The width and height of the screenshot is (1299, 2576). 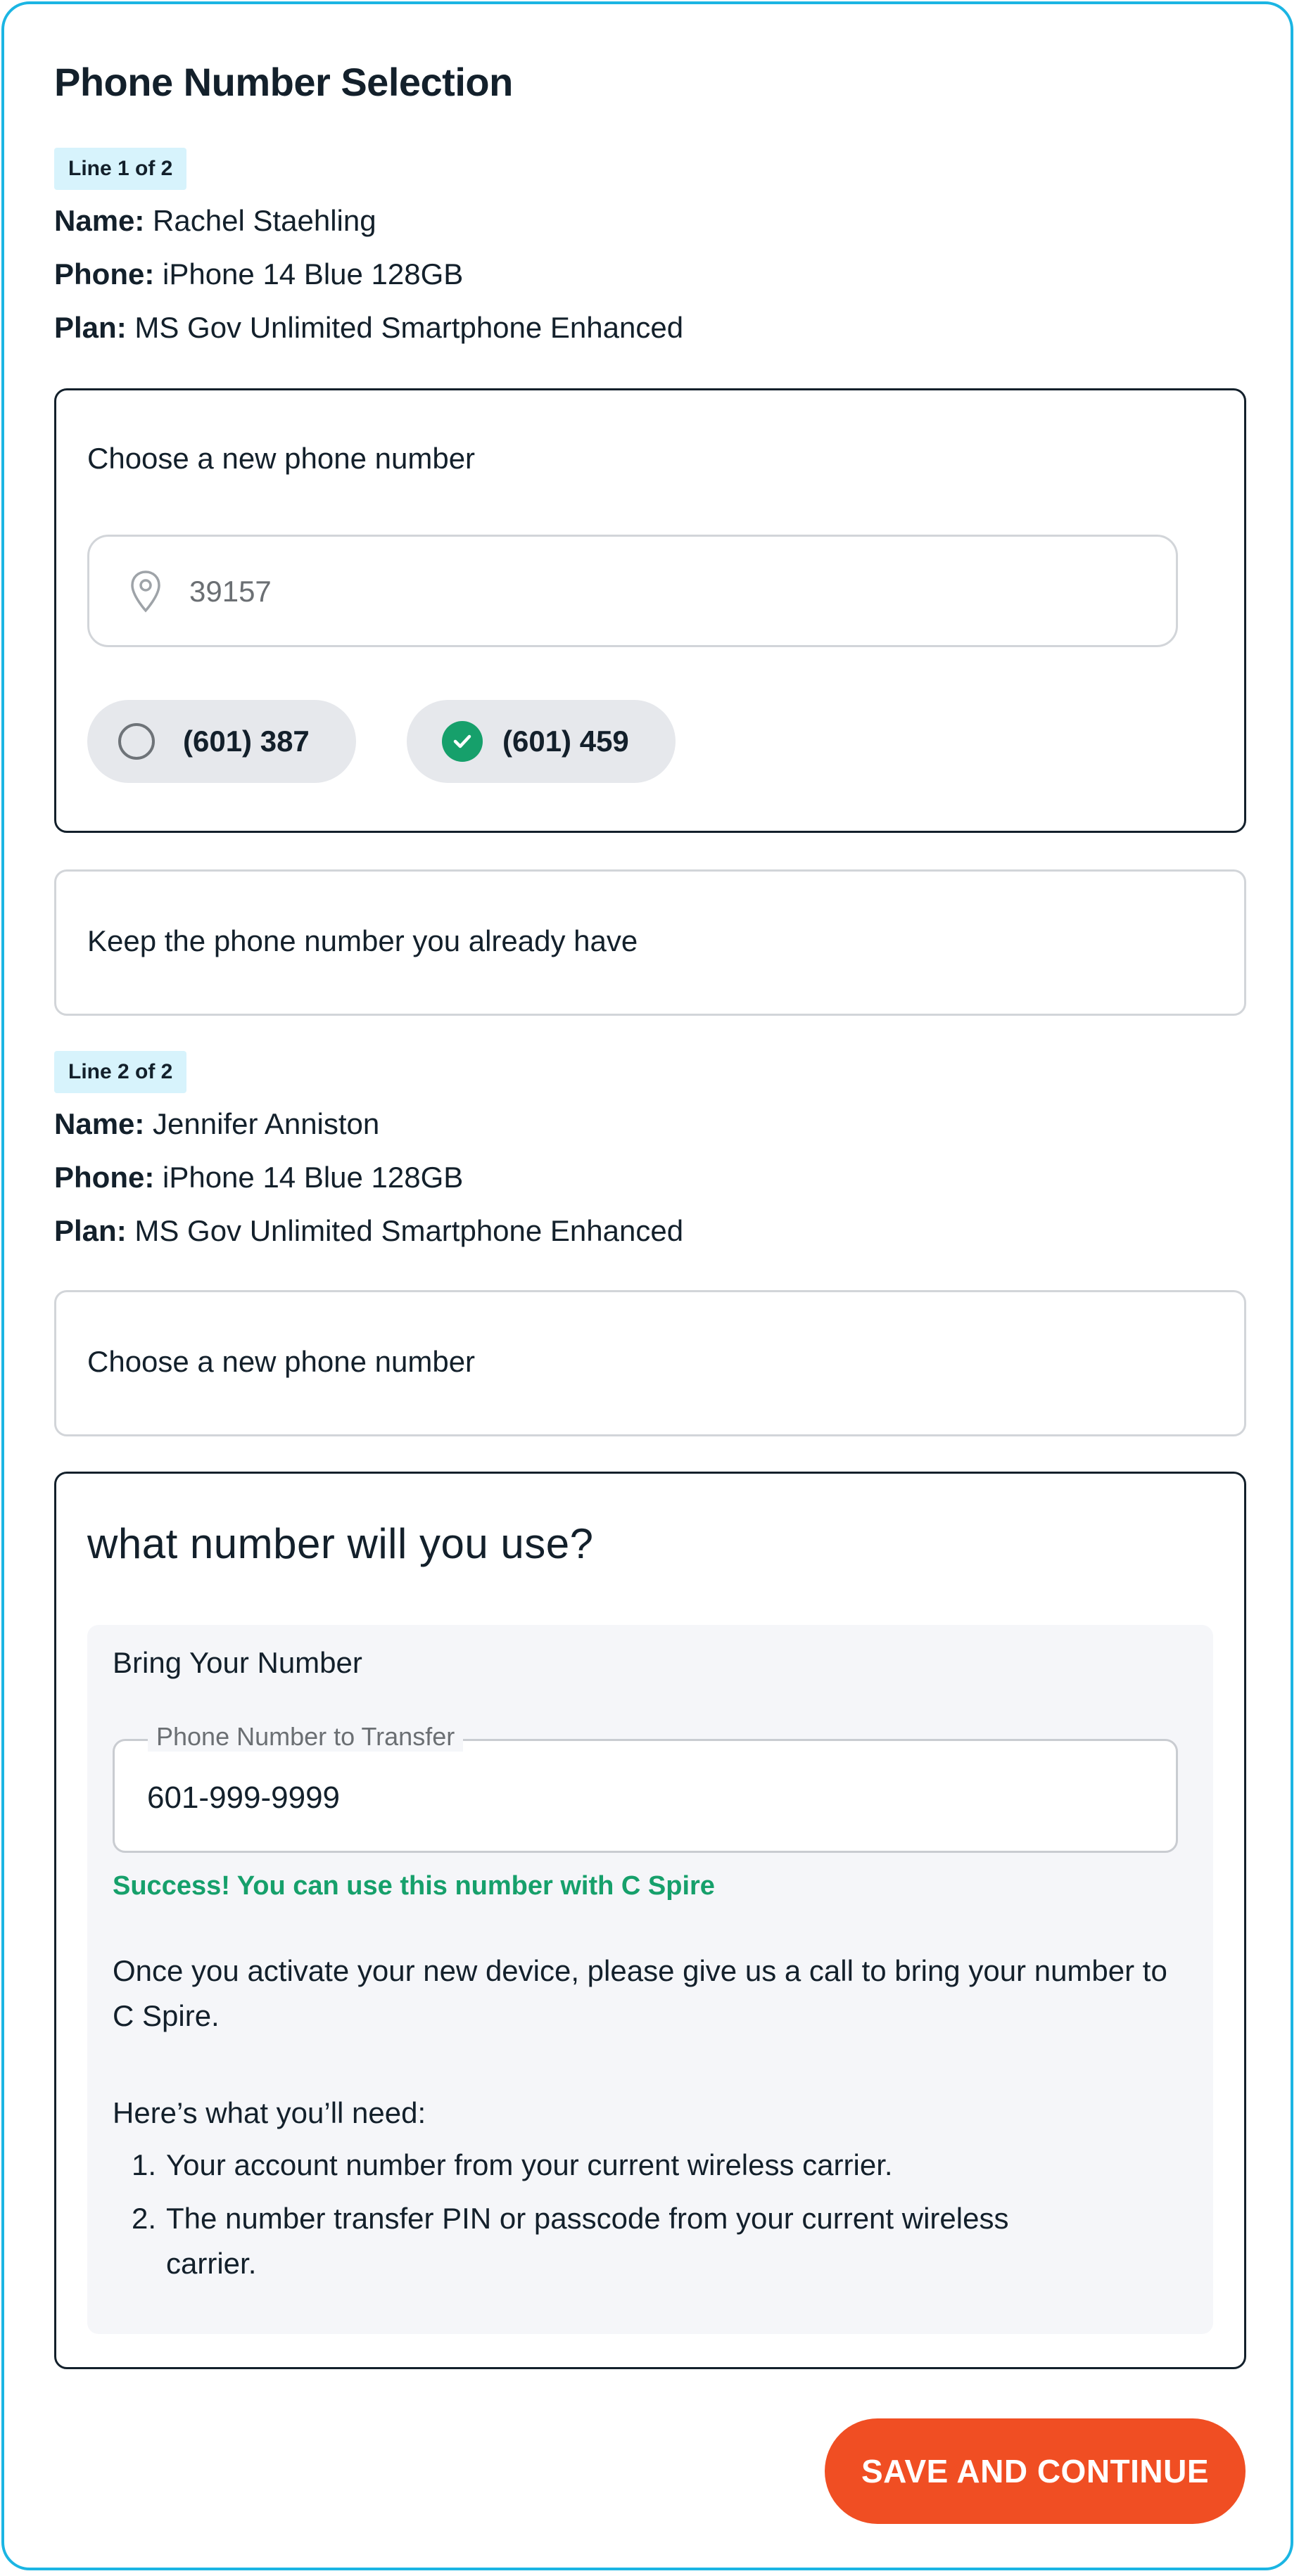 What do you see at coordinates (675, 591) in the screenshot?
I see `zip-input` at bounding box center [675, 591].